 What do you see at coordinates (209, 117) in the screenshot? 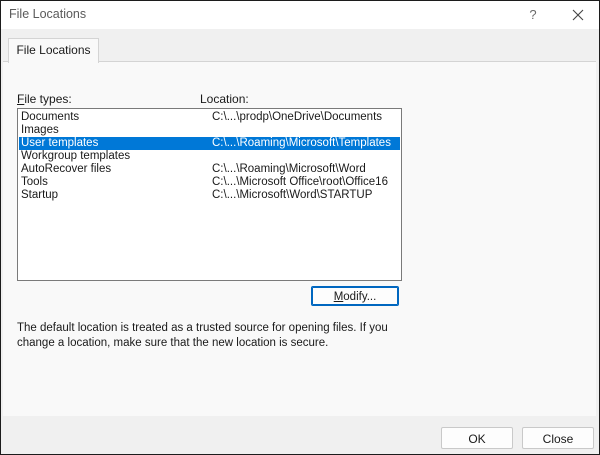
I see `file-type-row: Documents C:\...\prodp\OneDrive\Documents` at bounding box center [209, 117].